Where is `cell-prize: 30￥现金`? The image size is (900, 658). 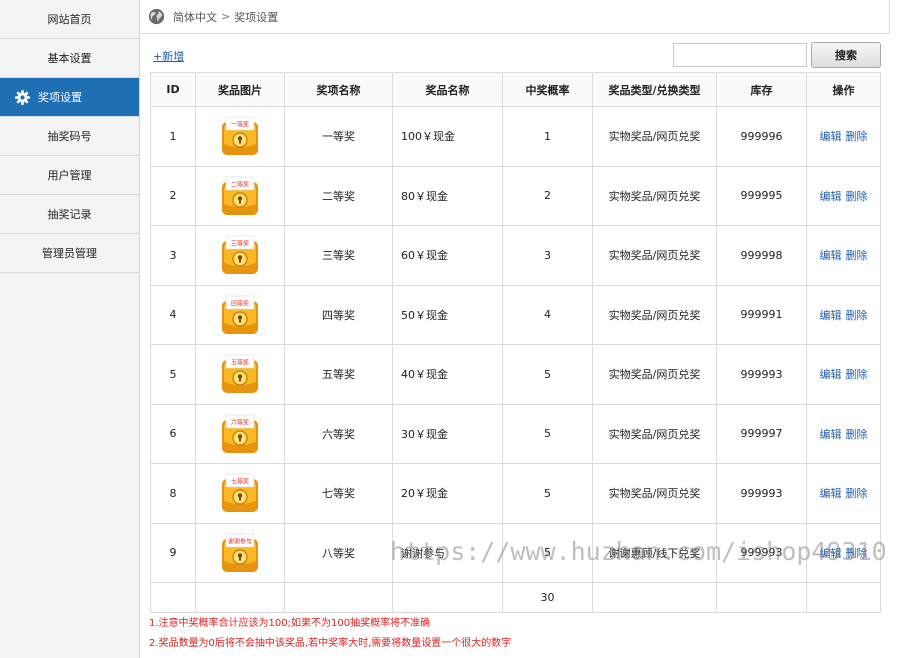 cell-prize: 30￥现金 is located at coordinates (447, 433).